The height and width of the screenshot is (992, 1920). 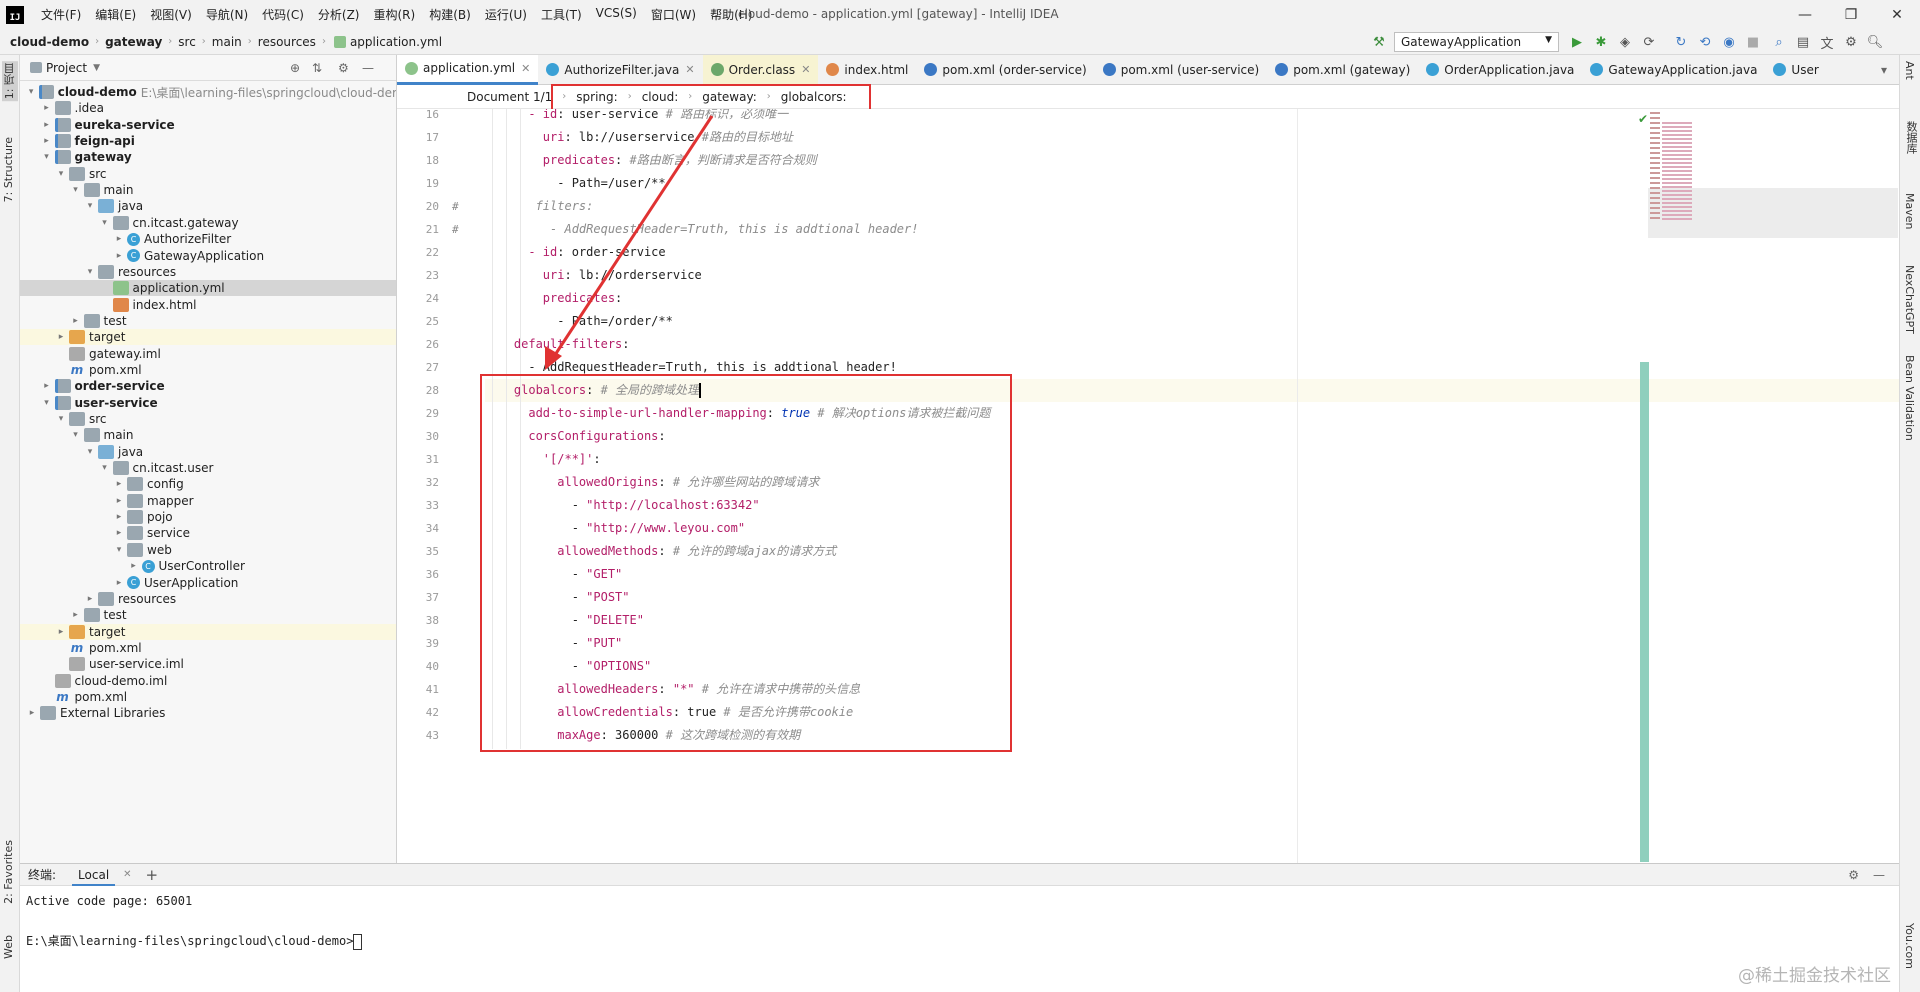 What do you see at coordinates (42, 875) in the screenshot?
I see `terminal-title: 终端:` at bounding box center [42, 875].